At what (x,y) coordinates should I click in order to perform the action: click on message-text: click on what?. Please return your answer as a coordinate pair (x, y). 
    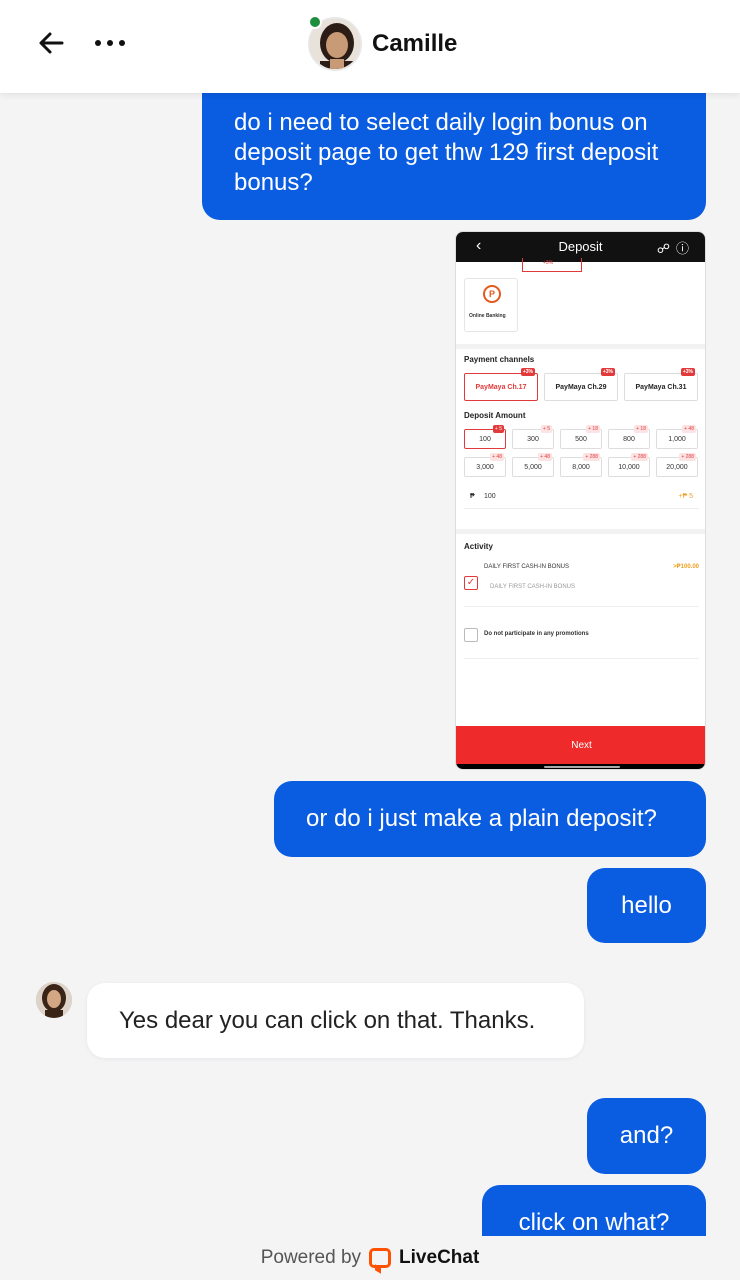
    Looking at the image, I should click on (594, 1222).